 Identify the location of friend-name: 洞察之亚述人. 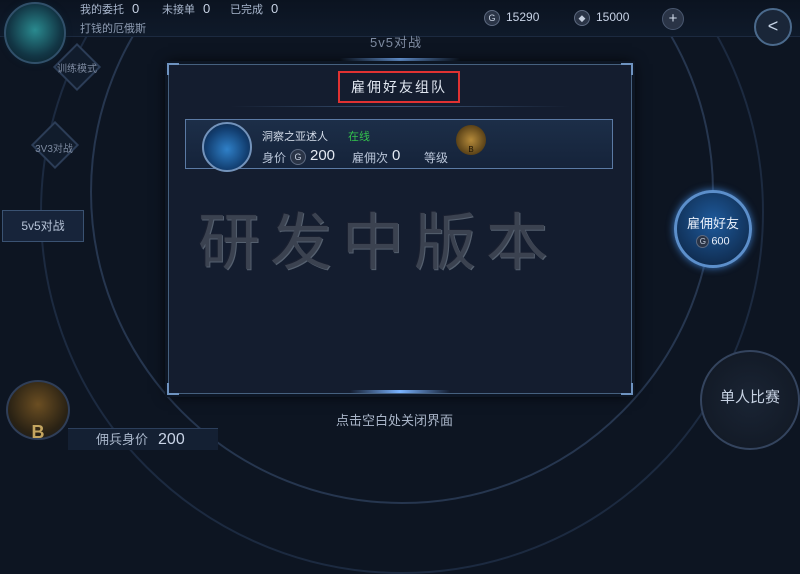
(295, 137).